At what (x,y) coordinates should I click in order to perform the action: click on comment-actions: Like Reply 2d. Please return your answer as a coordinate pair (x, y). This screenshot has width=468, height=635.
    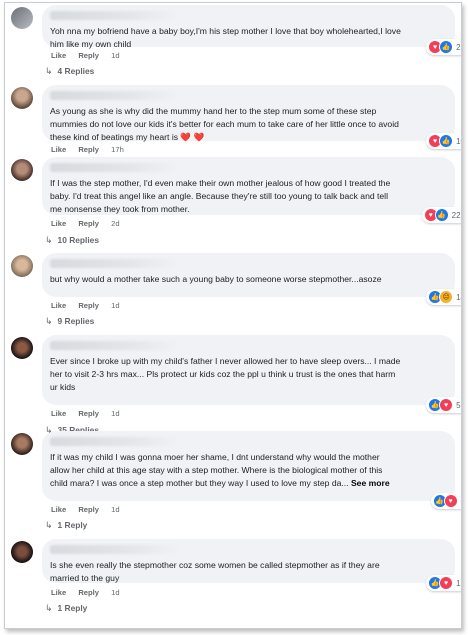
    Looking at the image, I should click on (90, 223).